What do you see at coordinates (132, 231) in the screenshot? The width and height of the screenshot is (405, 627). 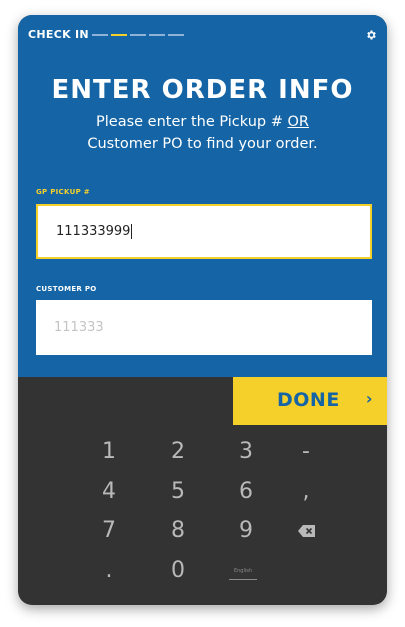 I see `text-cursor` at bounding box center [132, 231].